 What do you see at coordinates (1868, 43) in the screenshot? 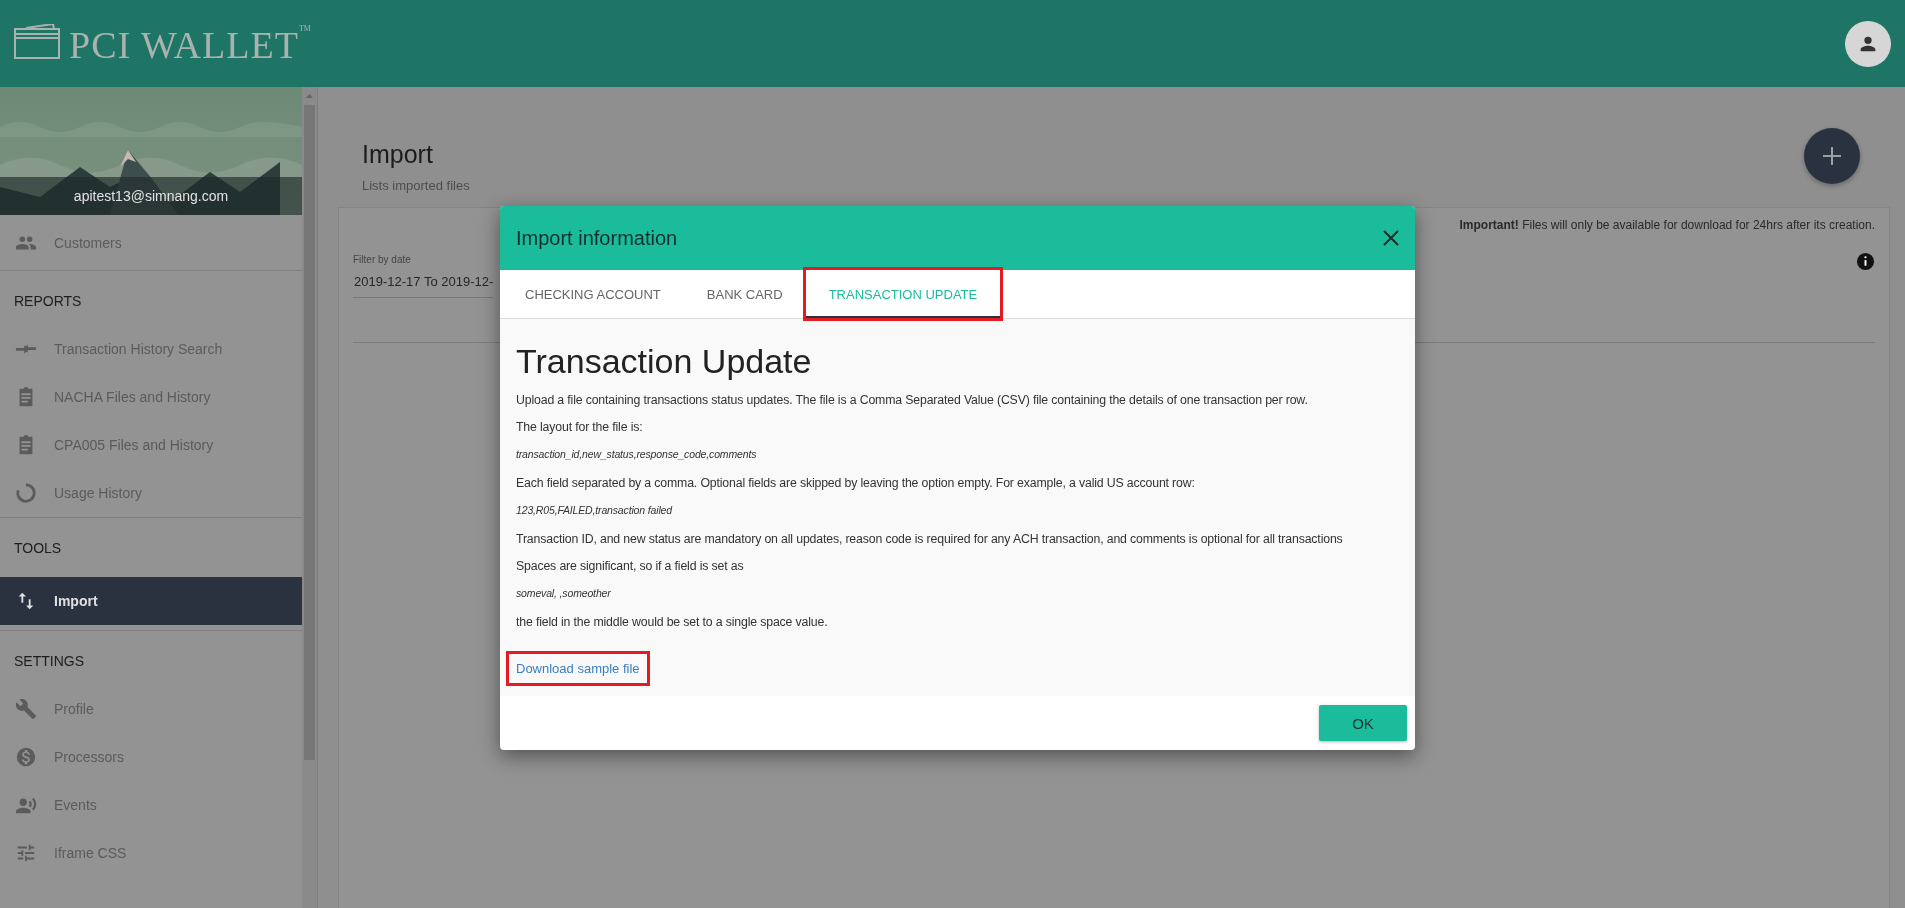
I see `avatar` at bounding box center [1868, 43].